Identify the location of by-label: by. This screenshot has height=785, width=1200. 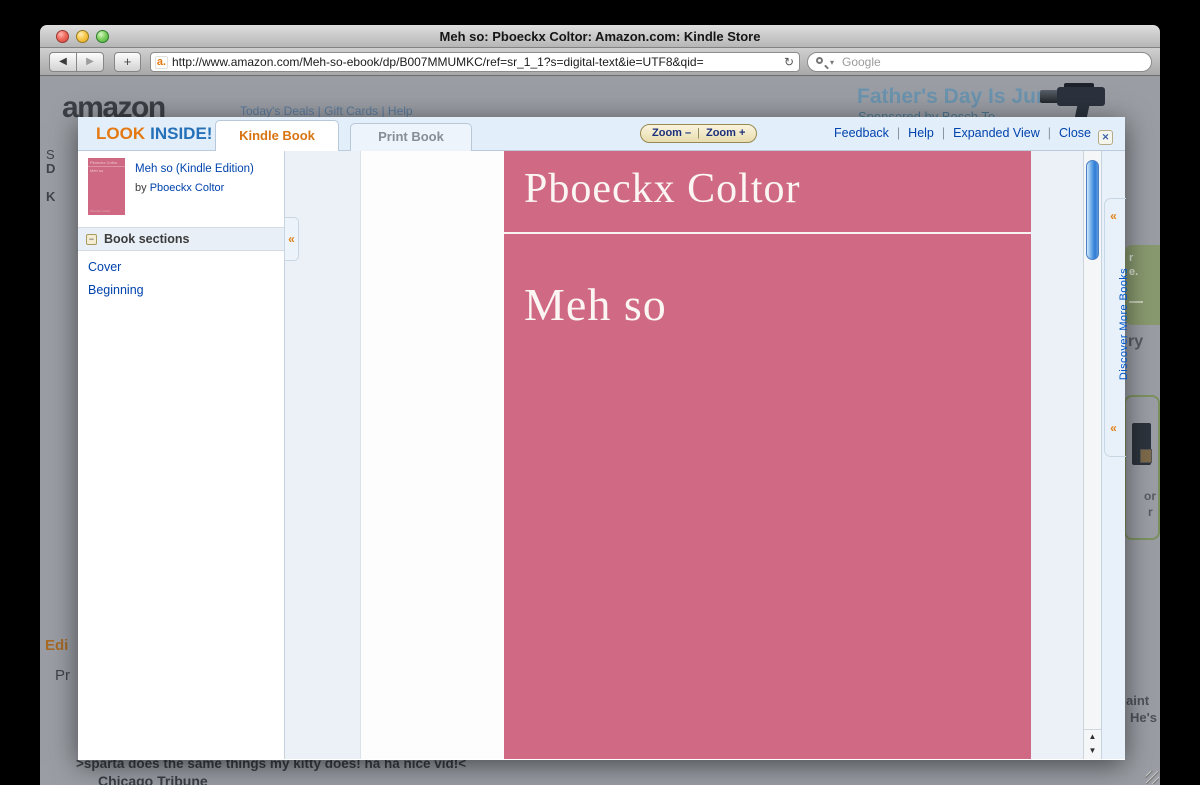
(141, 188).